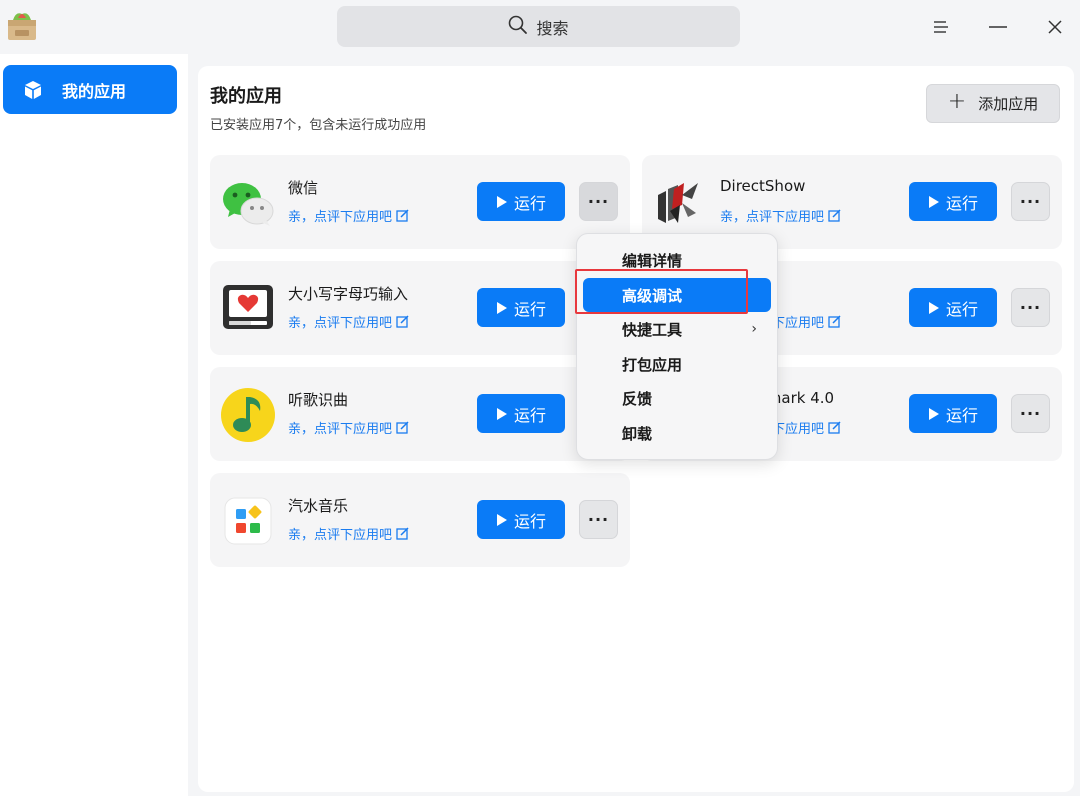 The height and width of the screenshot is (796, 1080). What do you see at coordinates (33, 90) in the screenshot?
I see `cube-icon` at bounding box center [33, 90].